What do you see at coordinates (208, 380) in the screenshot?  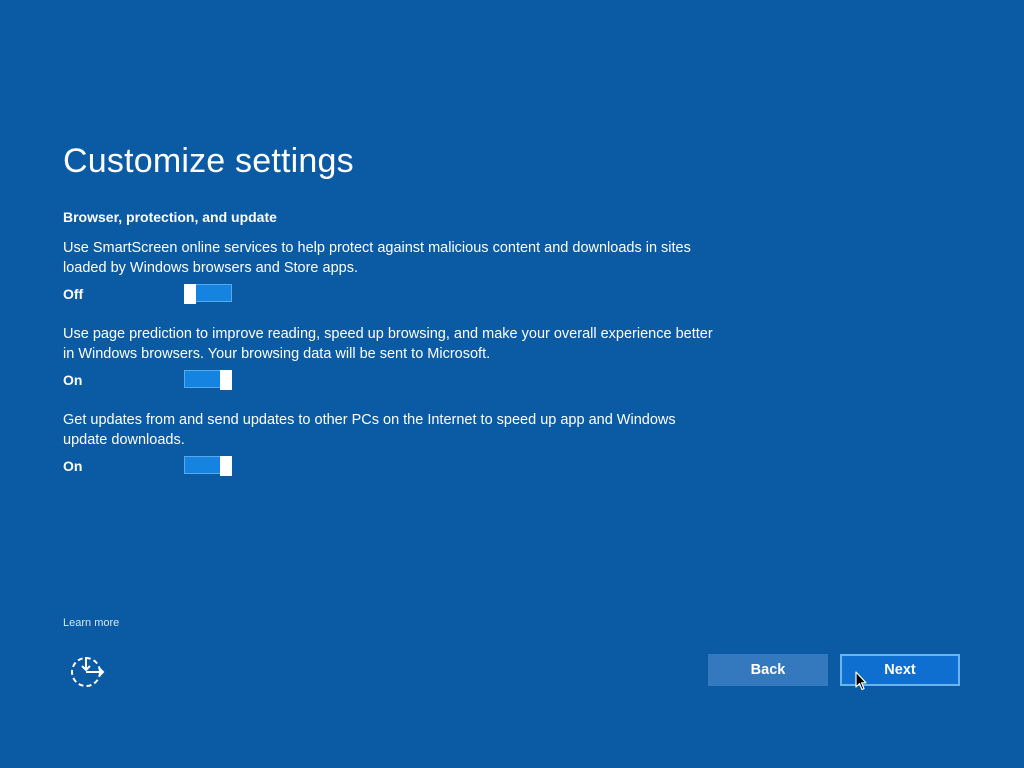 I see `page-prediction-toggle` at bounding box center [208, 380].